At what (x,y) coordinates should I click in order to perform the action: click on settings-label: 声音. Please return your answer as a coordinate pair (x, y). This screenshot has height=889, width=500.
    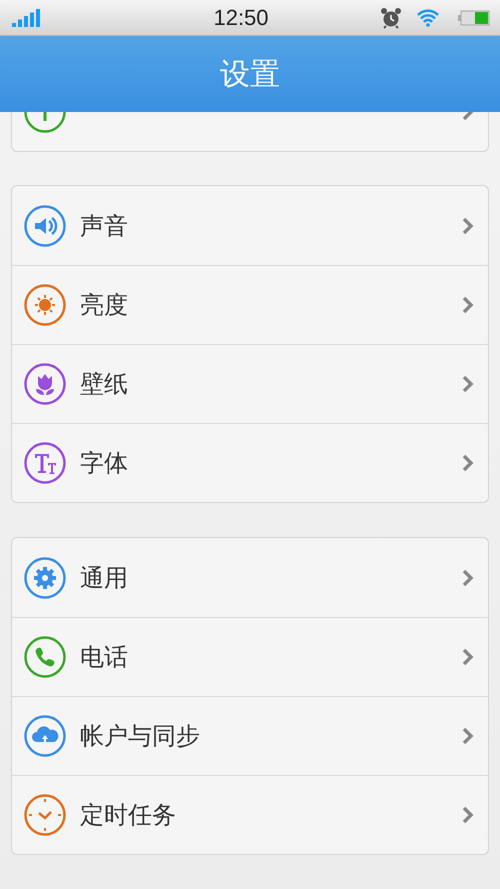
    Looking at the image, I should click on (104, 226).